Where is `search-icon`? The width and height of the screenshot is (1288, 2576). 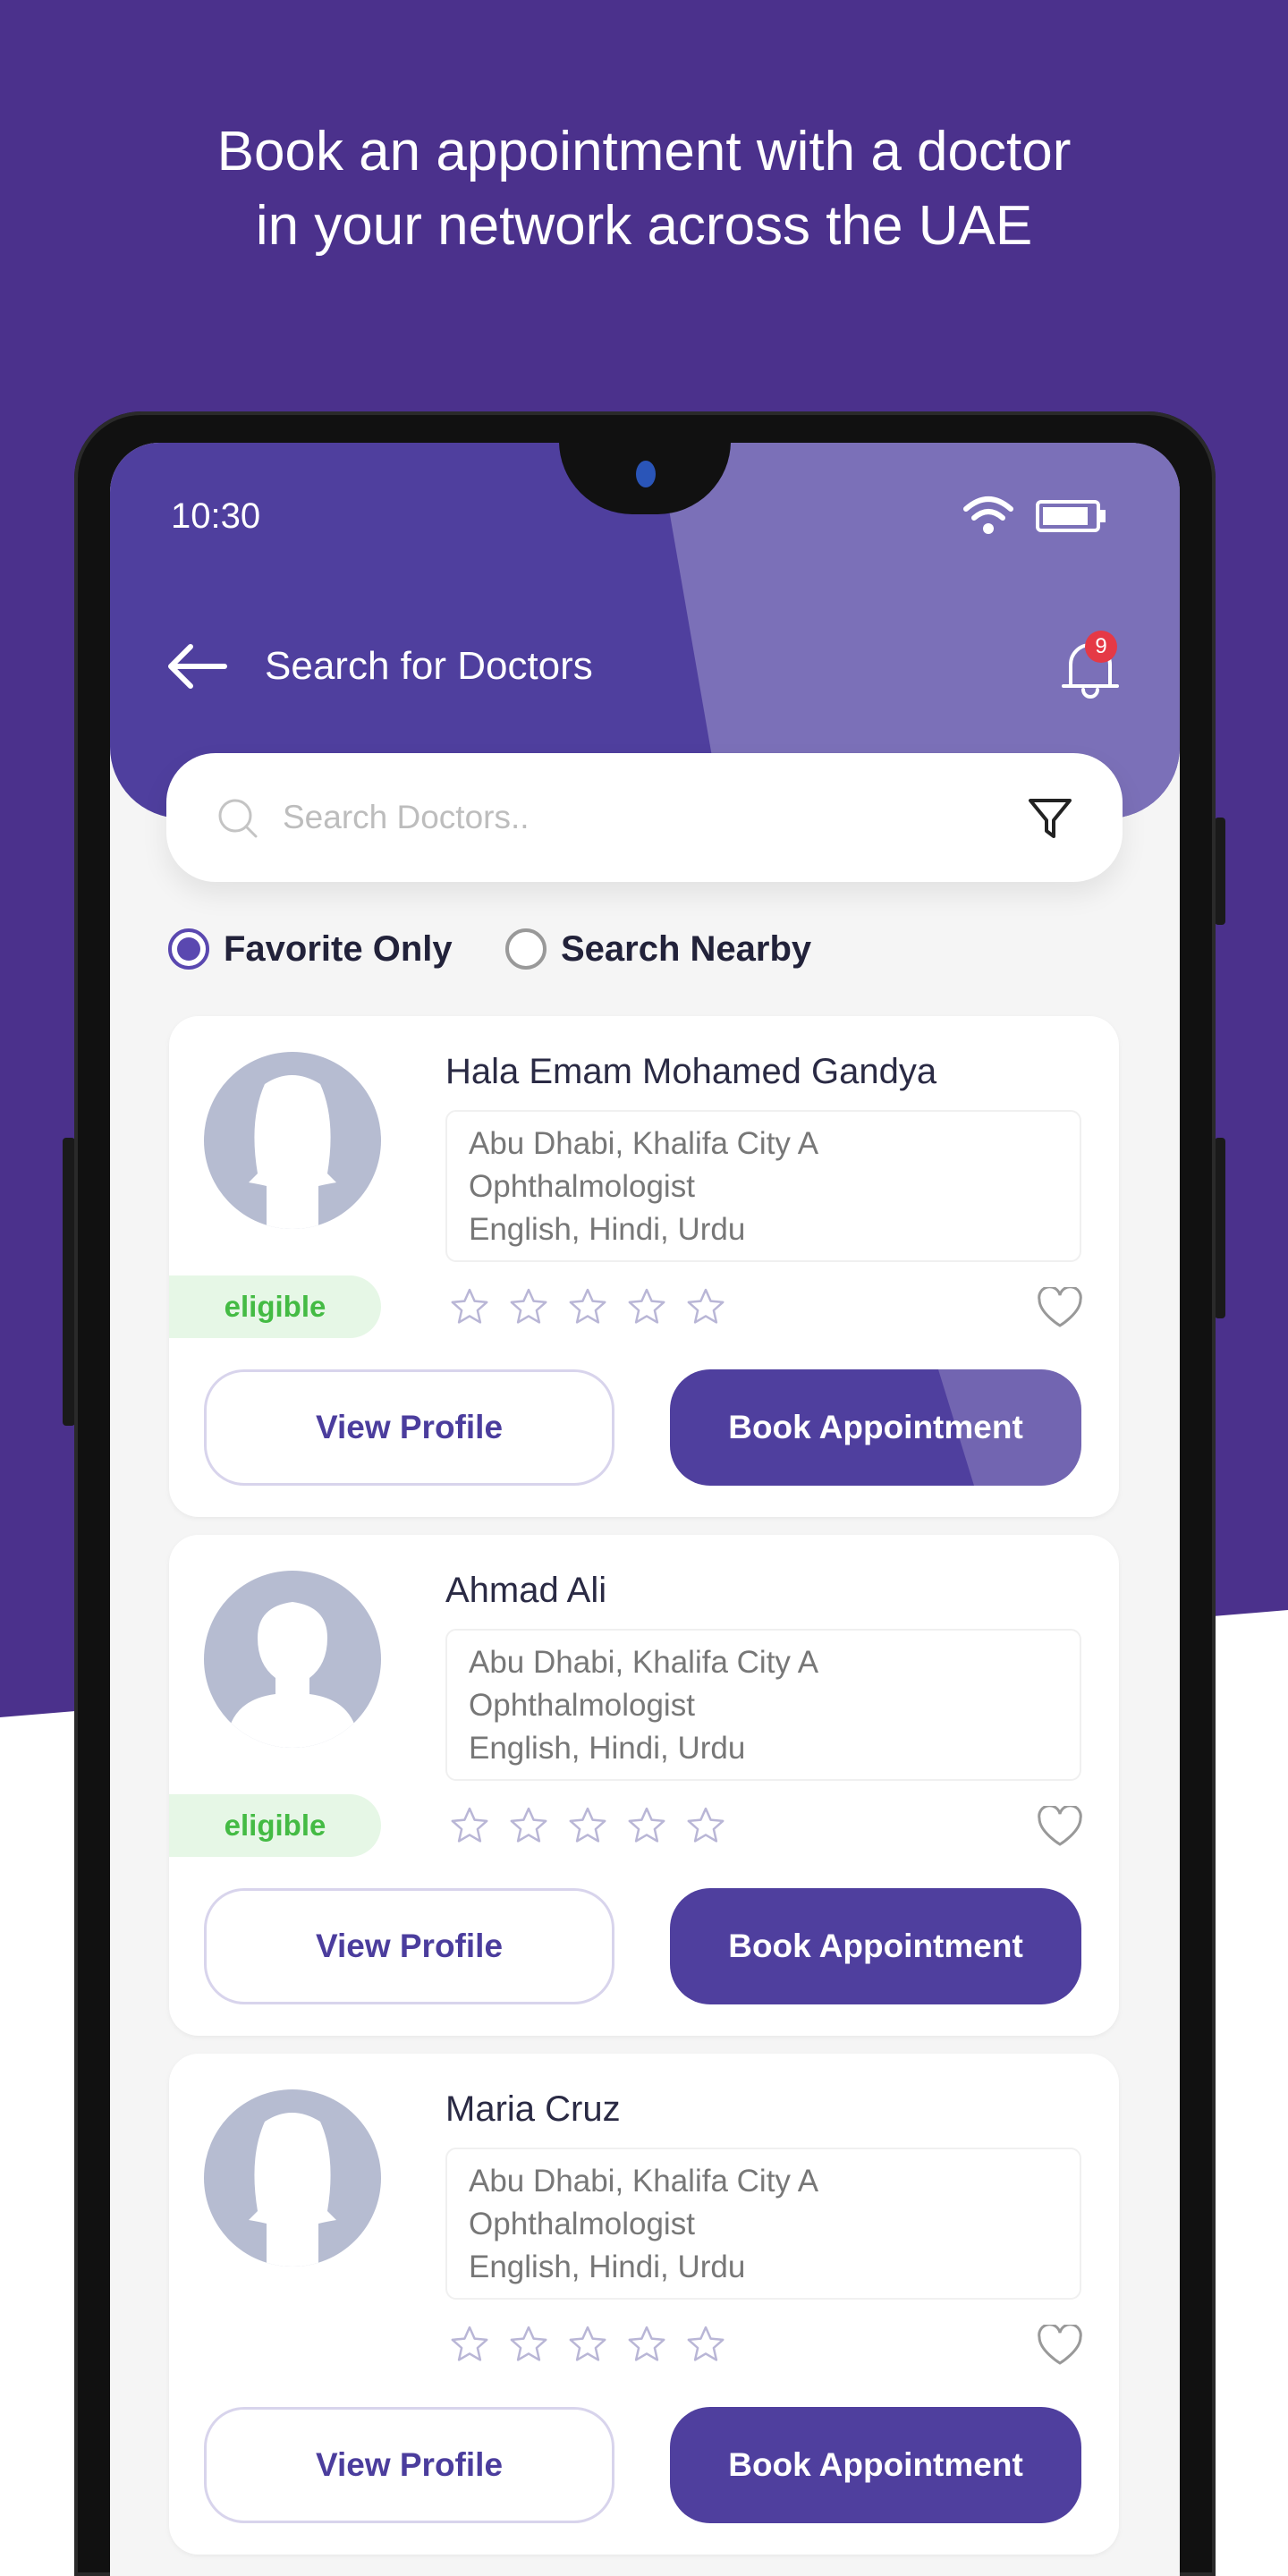 search-icon is located at coordinates (238, 818).